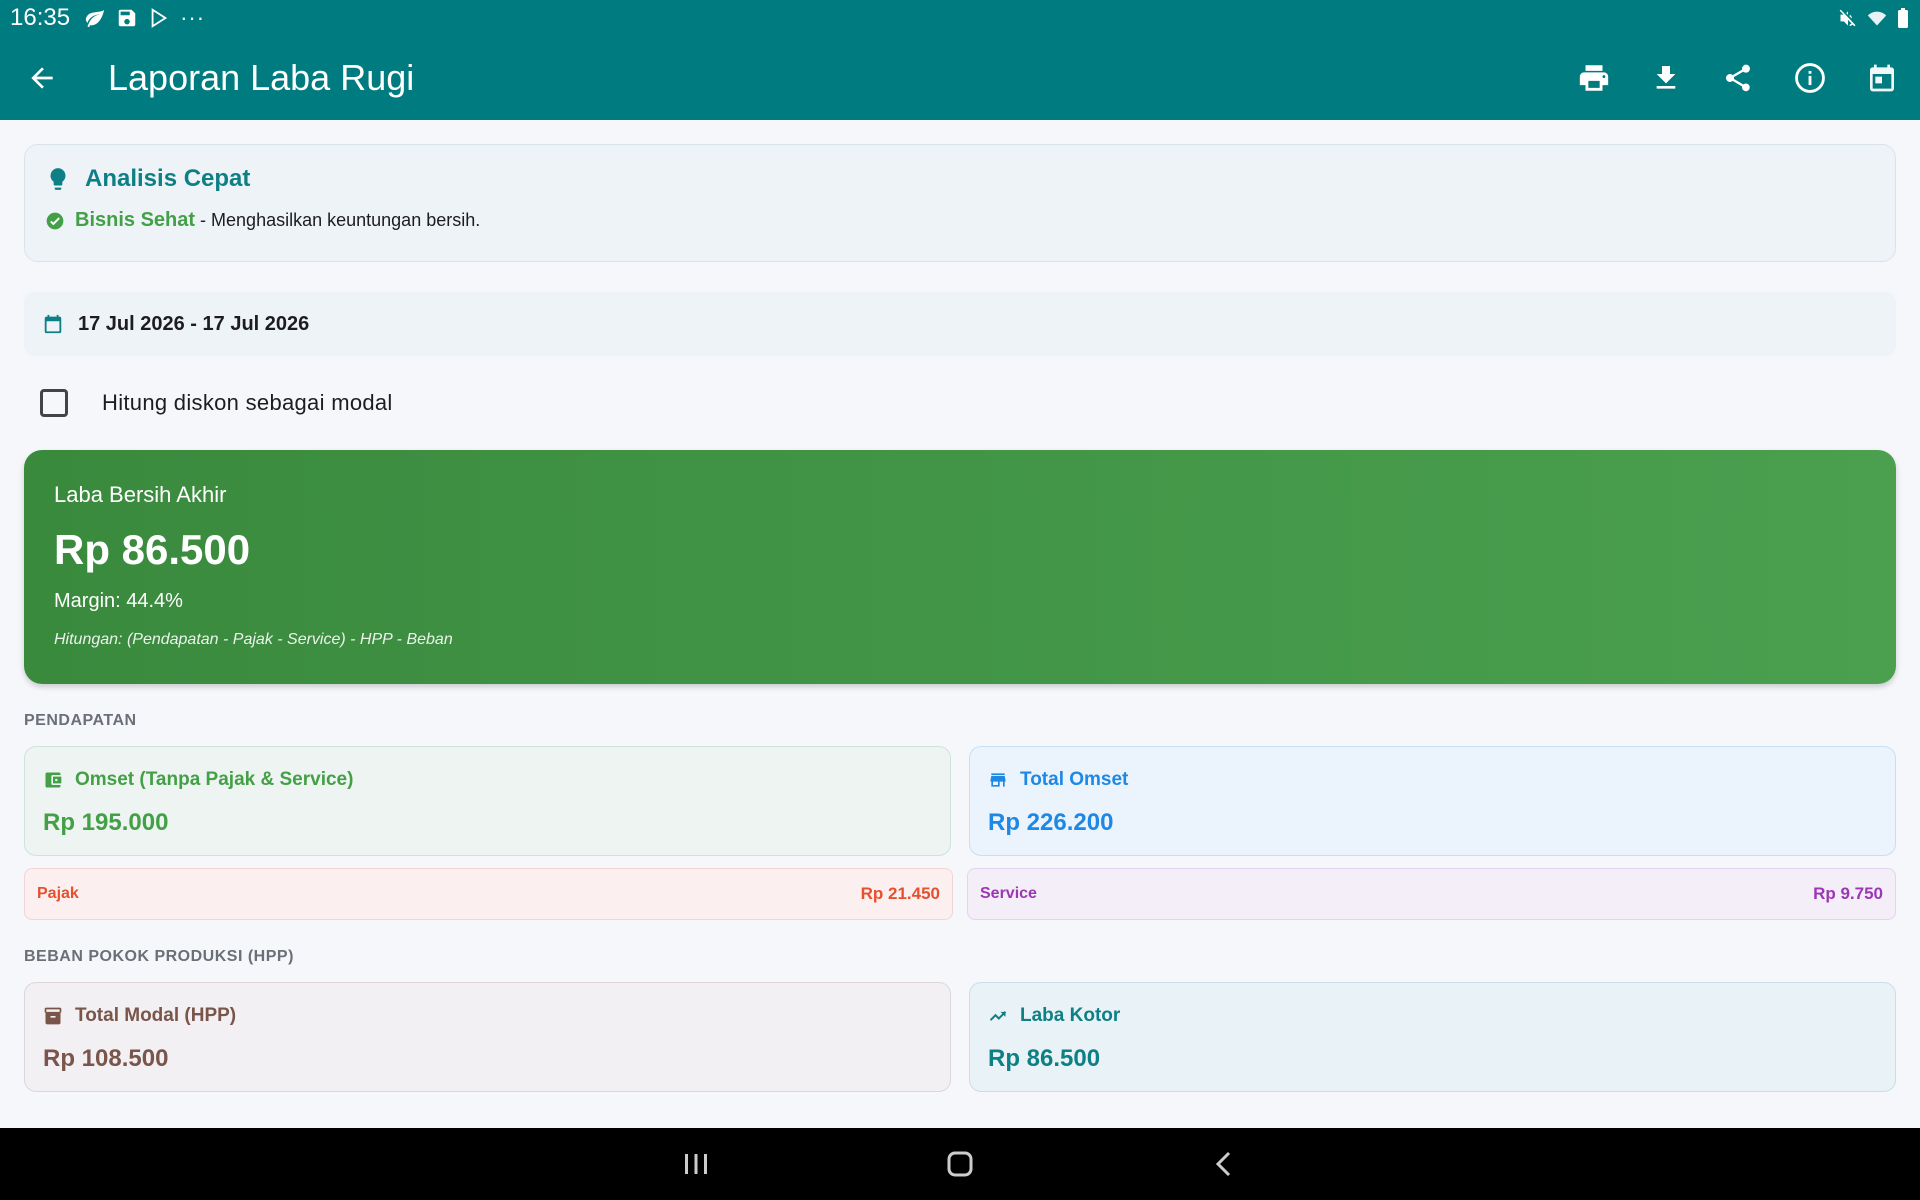  What do you see at coordinates (1051, 822) in the screenshot?
I see `total-omset-value: Rp 226.200` at bounding box center [1051, 822].